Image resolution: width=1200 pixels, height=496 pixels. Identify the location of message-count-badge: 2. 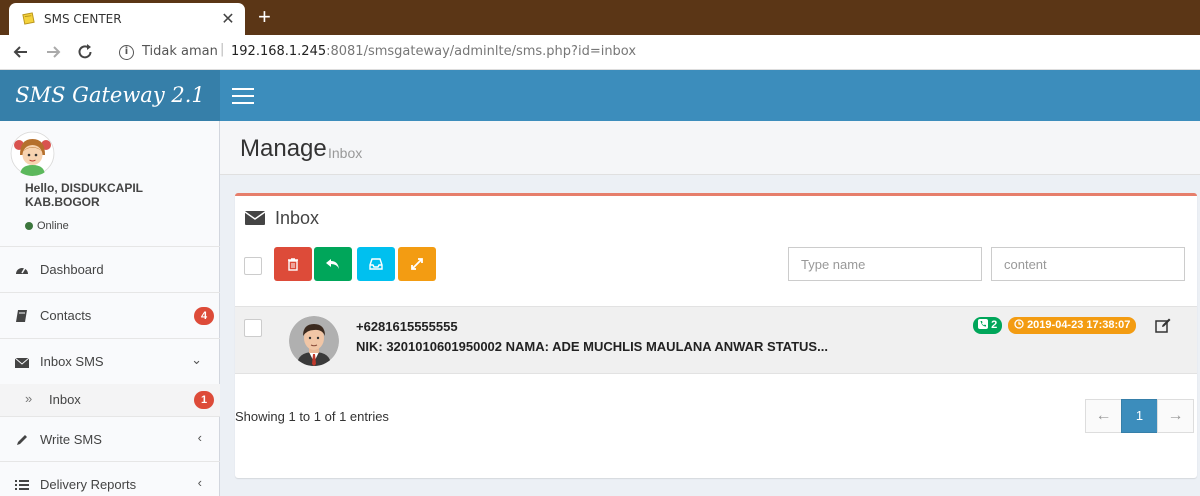
(988, 325).